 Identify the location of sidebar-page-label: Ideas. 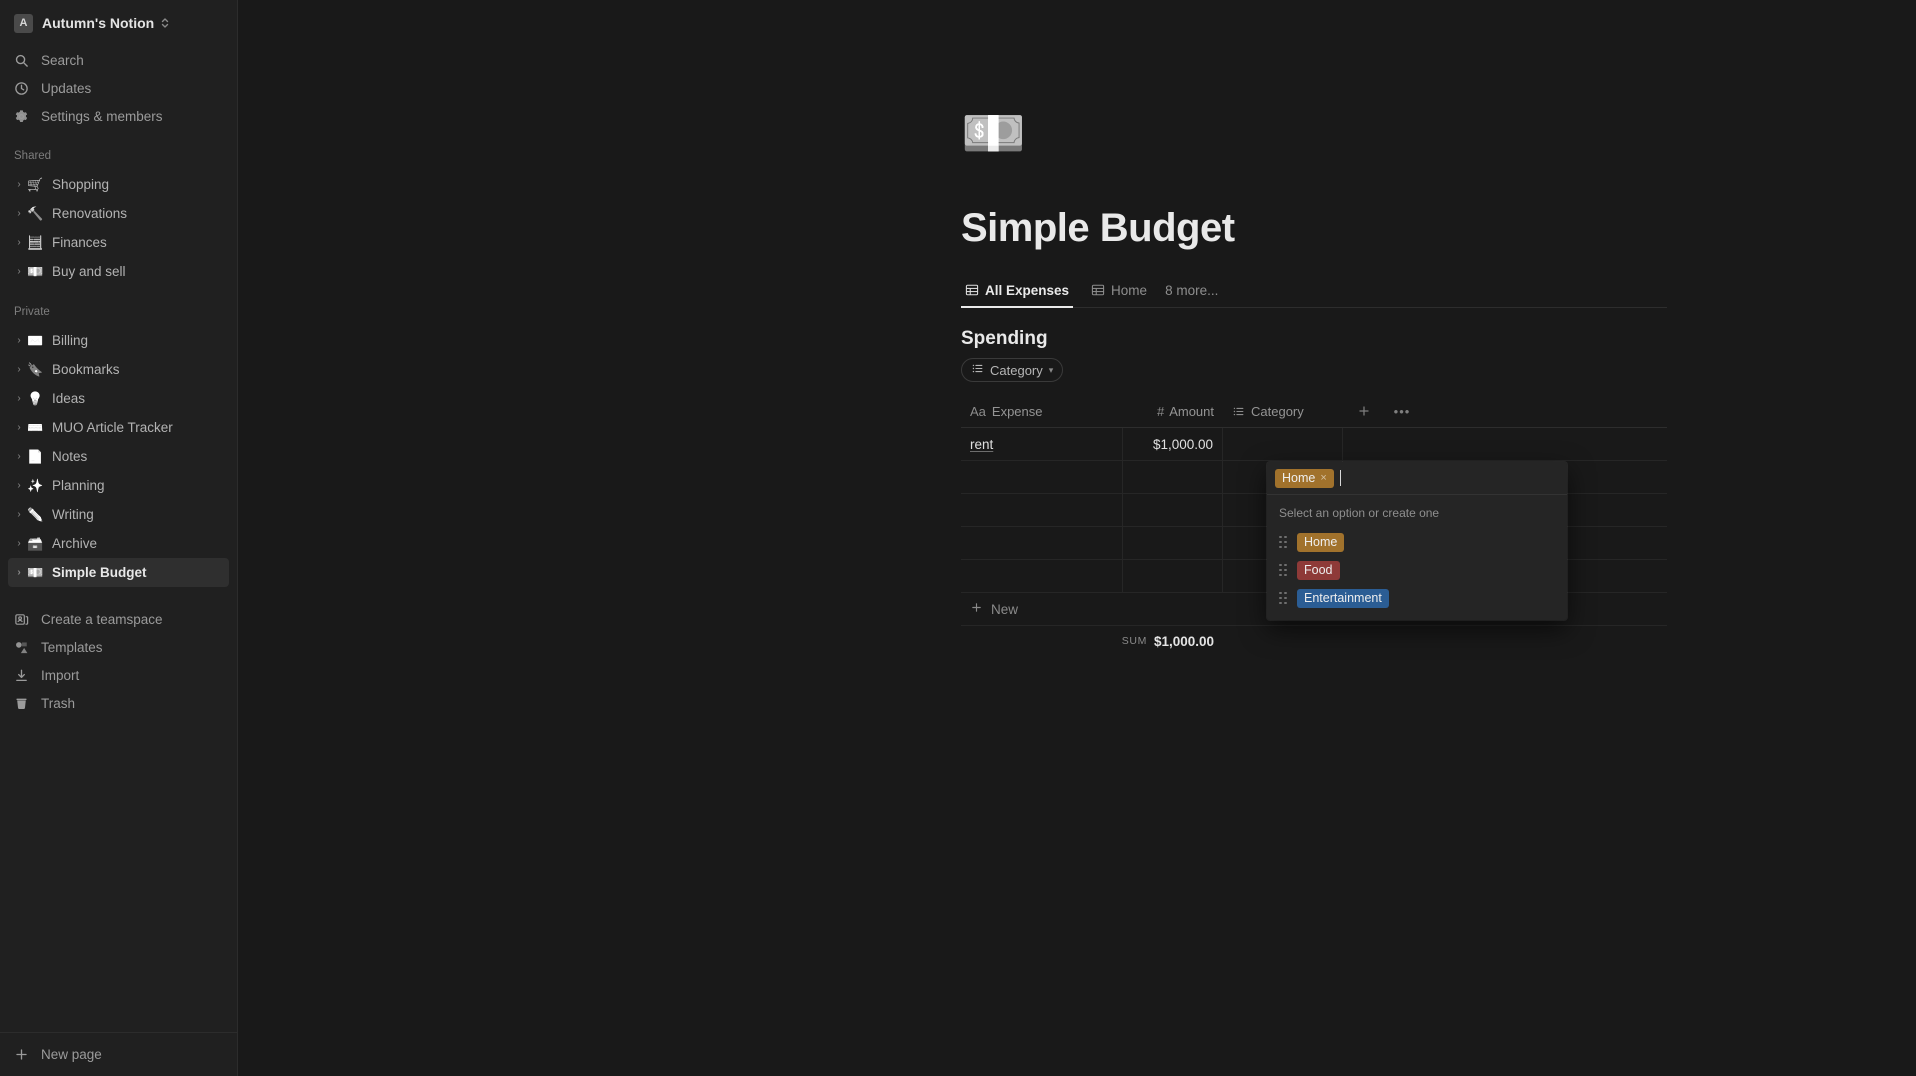
(69, 398).